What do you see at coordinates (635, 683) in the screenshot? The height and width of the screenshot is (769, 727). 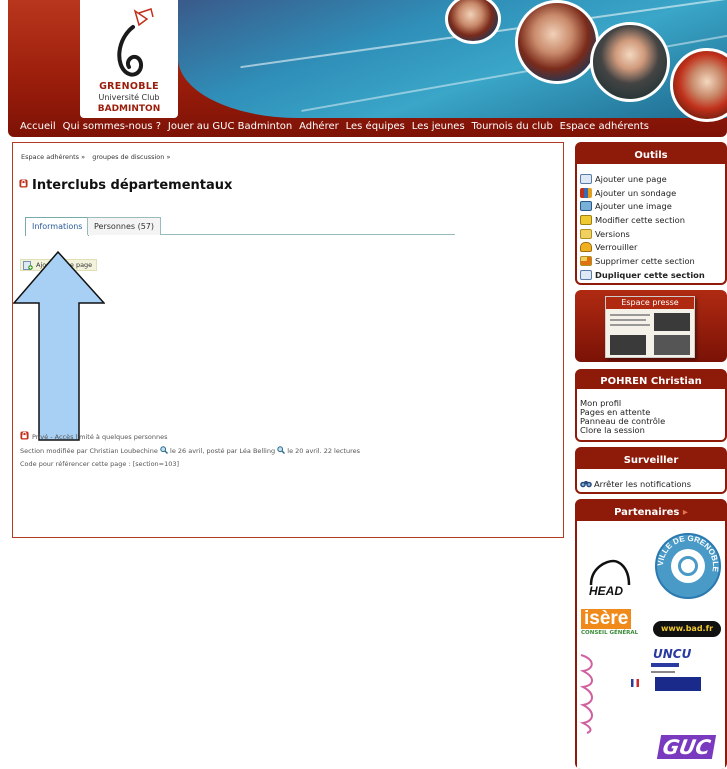 I see `french-flag-icon` at bounding box center [635, 683].